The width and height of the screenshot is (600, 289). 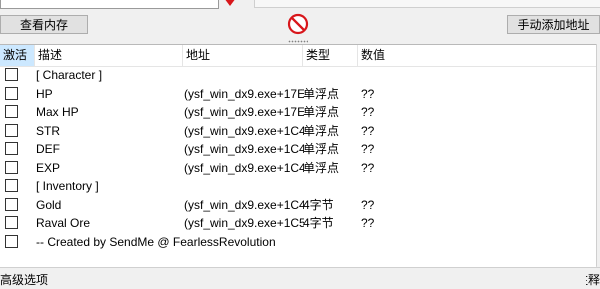 I want to click on header-description: 描述, so click(x=109, y=55).